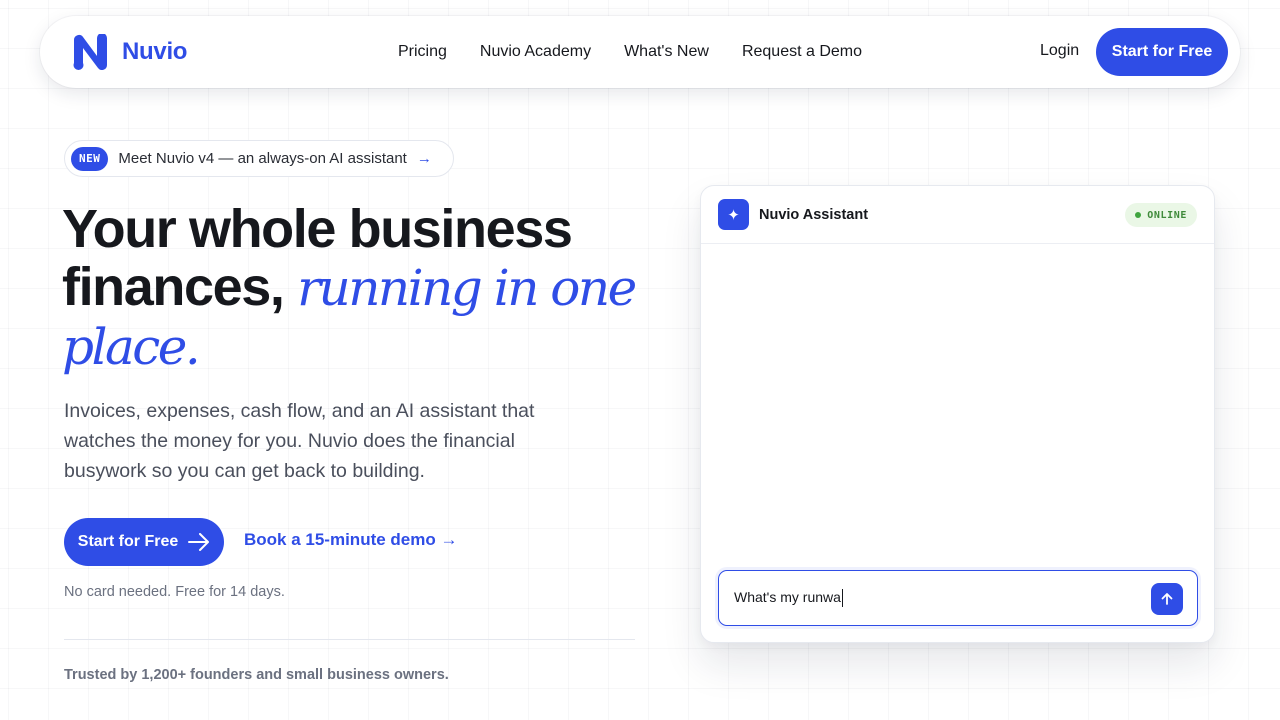 This screenshot has height=720, width=1280. Describe the element at coordinates (128, 541) in the screenshot. I see `start-free-label: Start for Free` at that location.